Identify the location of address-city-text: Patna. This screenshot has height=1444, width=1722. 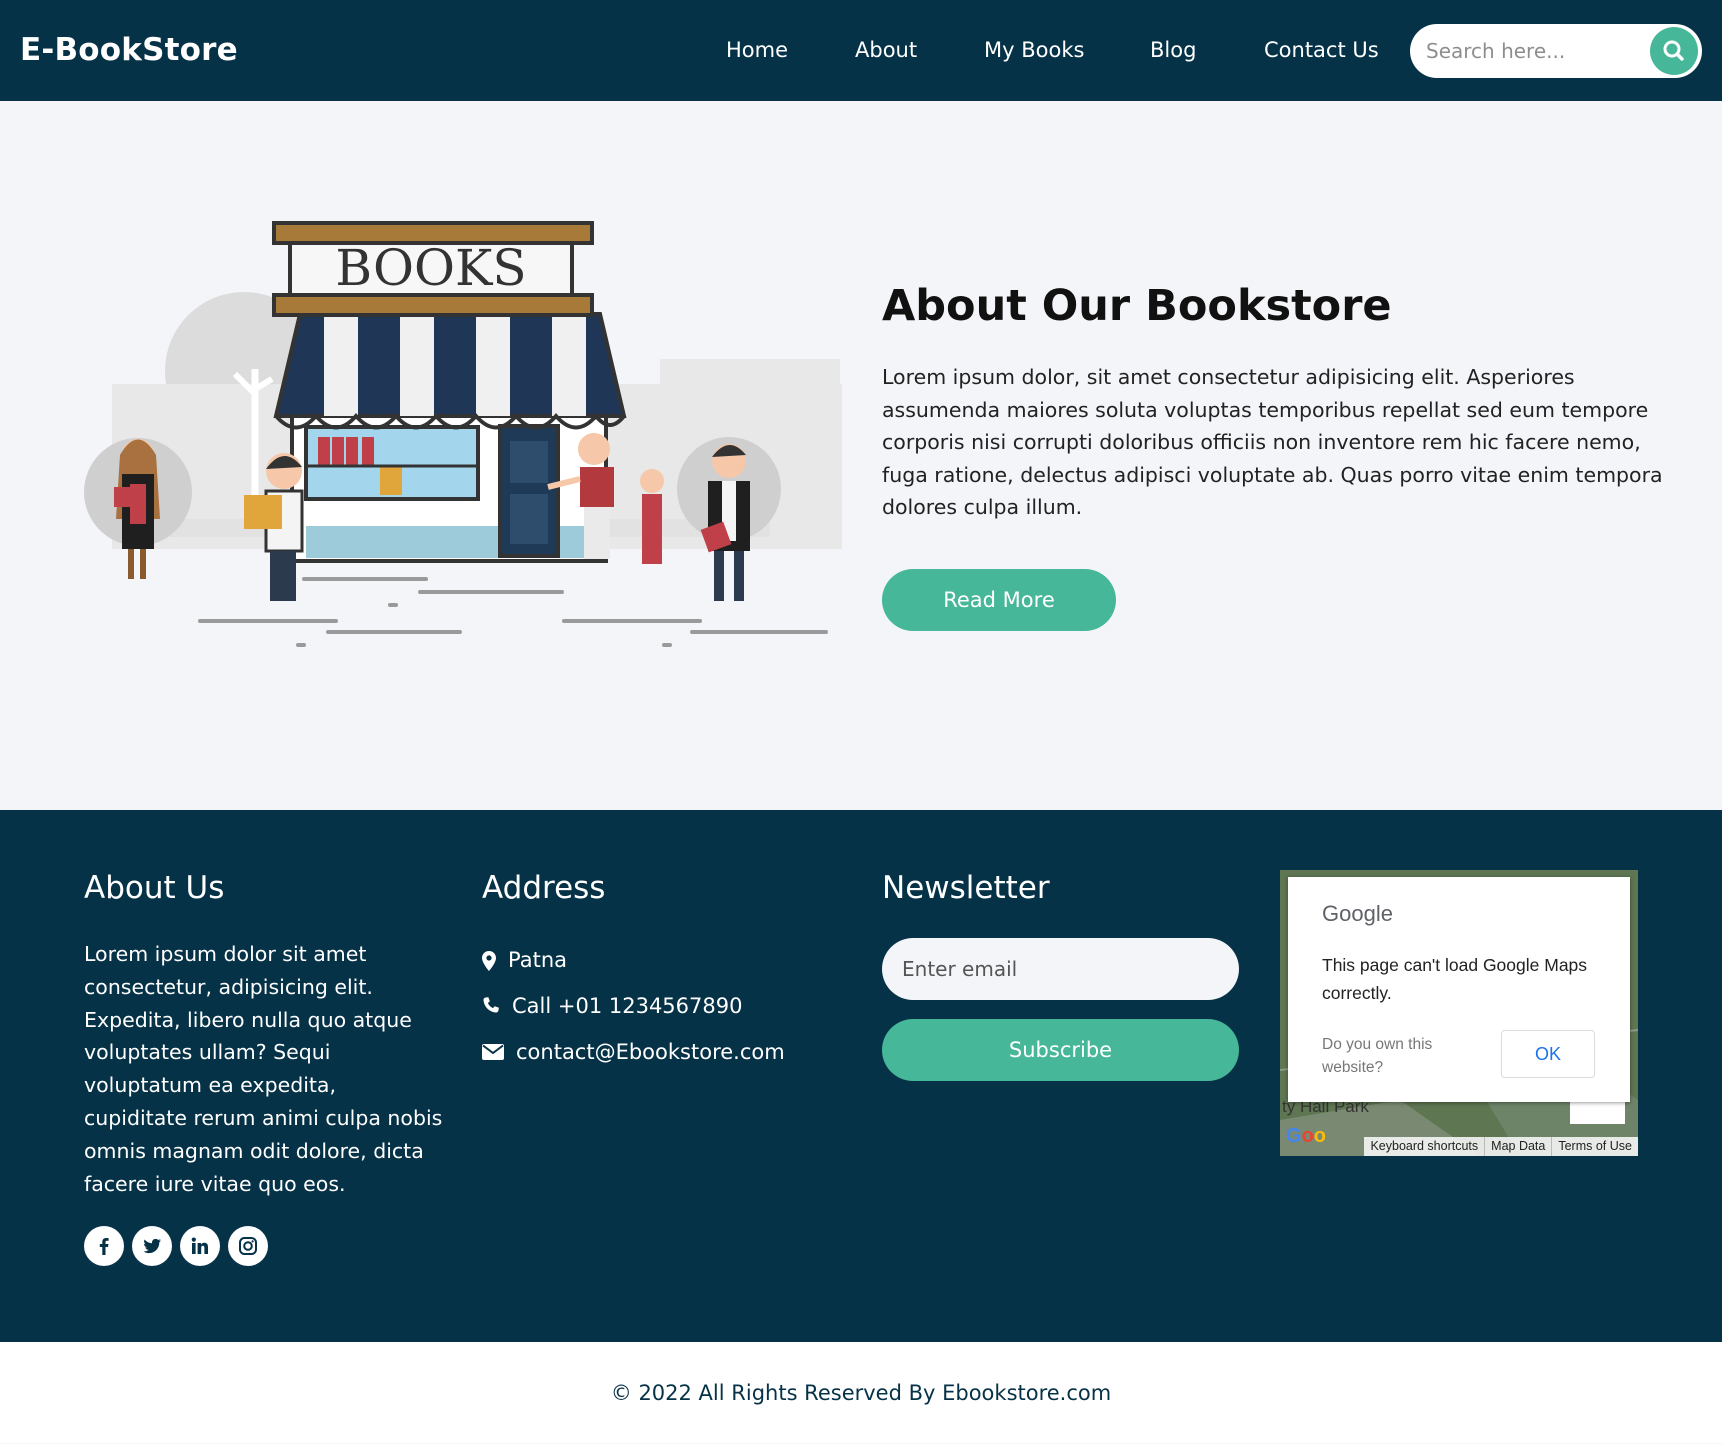
(538, 960).